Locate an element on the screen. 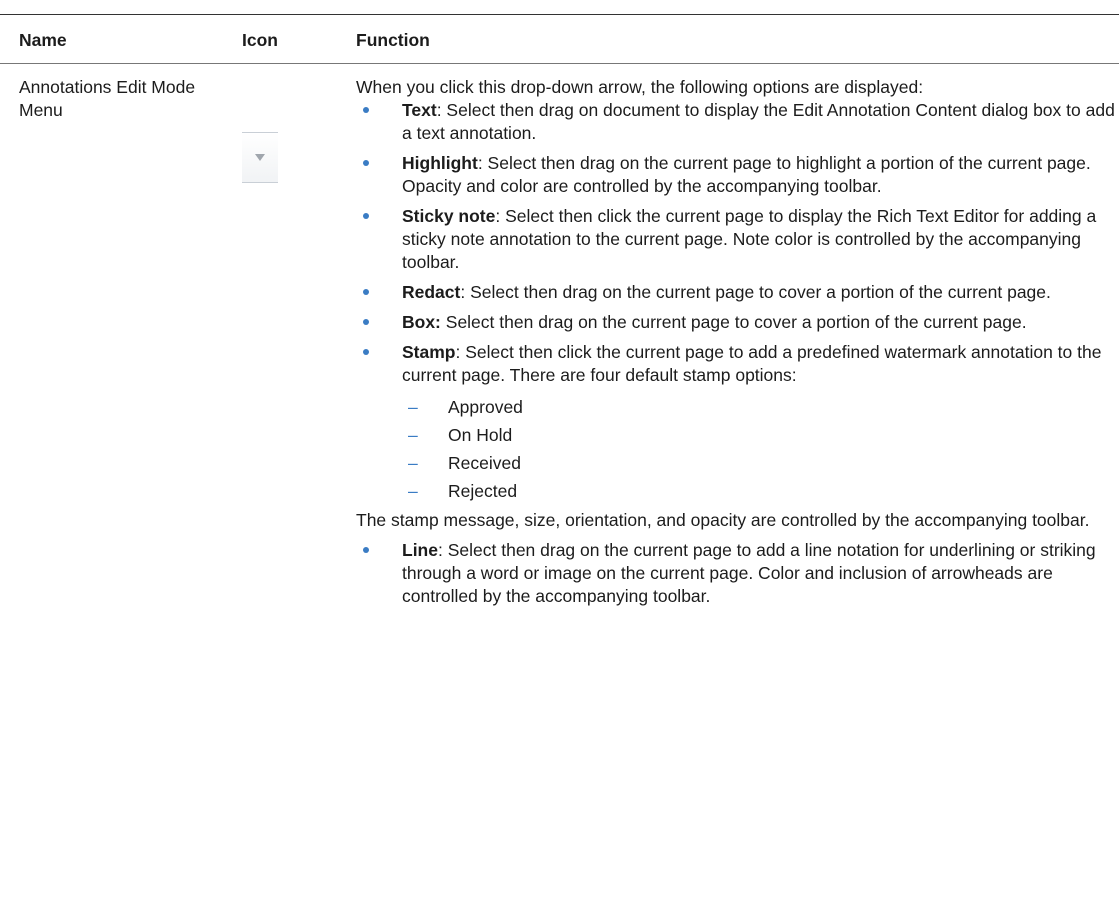  stamp-option-label: Rejected is located at coordinates (483, 491).